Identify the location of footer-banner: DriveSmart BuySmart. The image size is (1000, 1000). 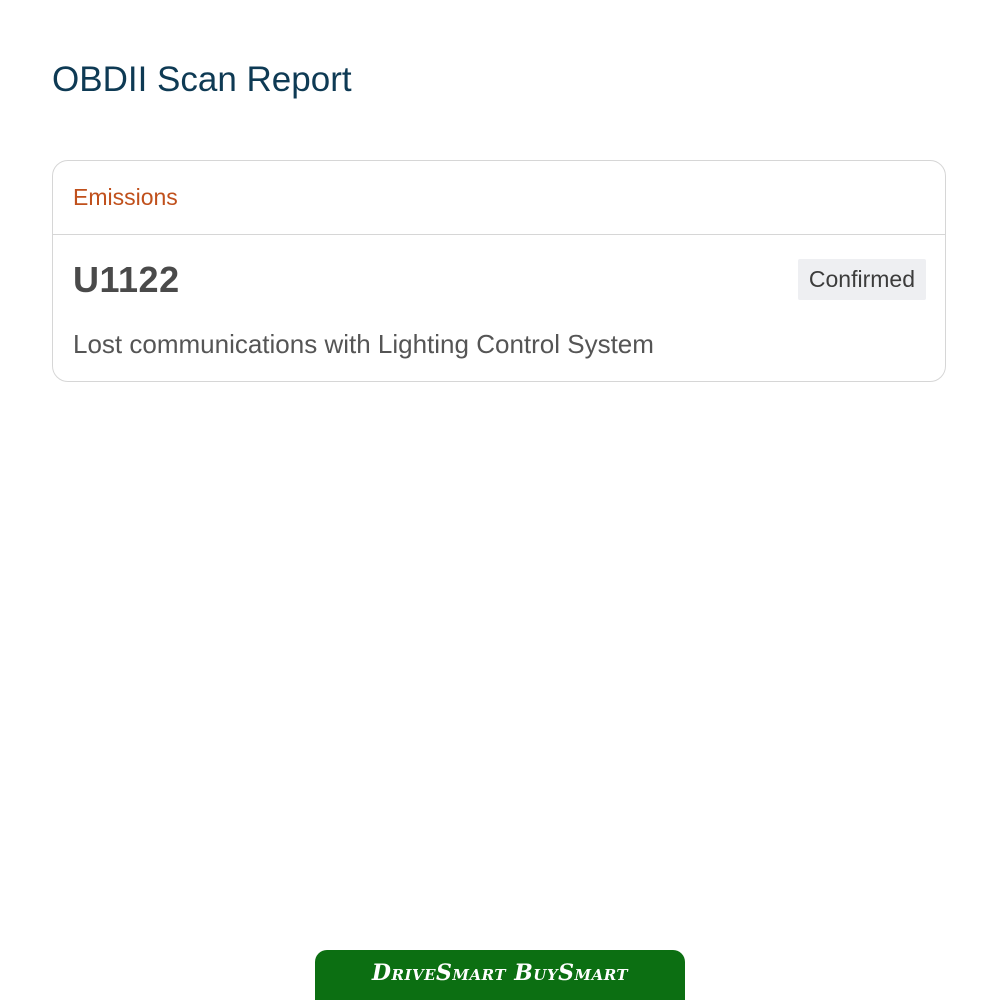
(500, 975).